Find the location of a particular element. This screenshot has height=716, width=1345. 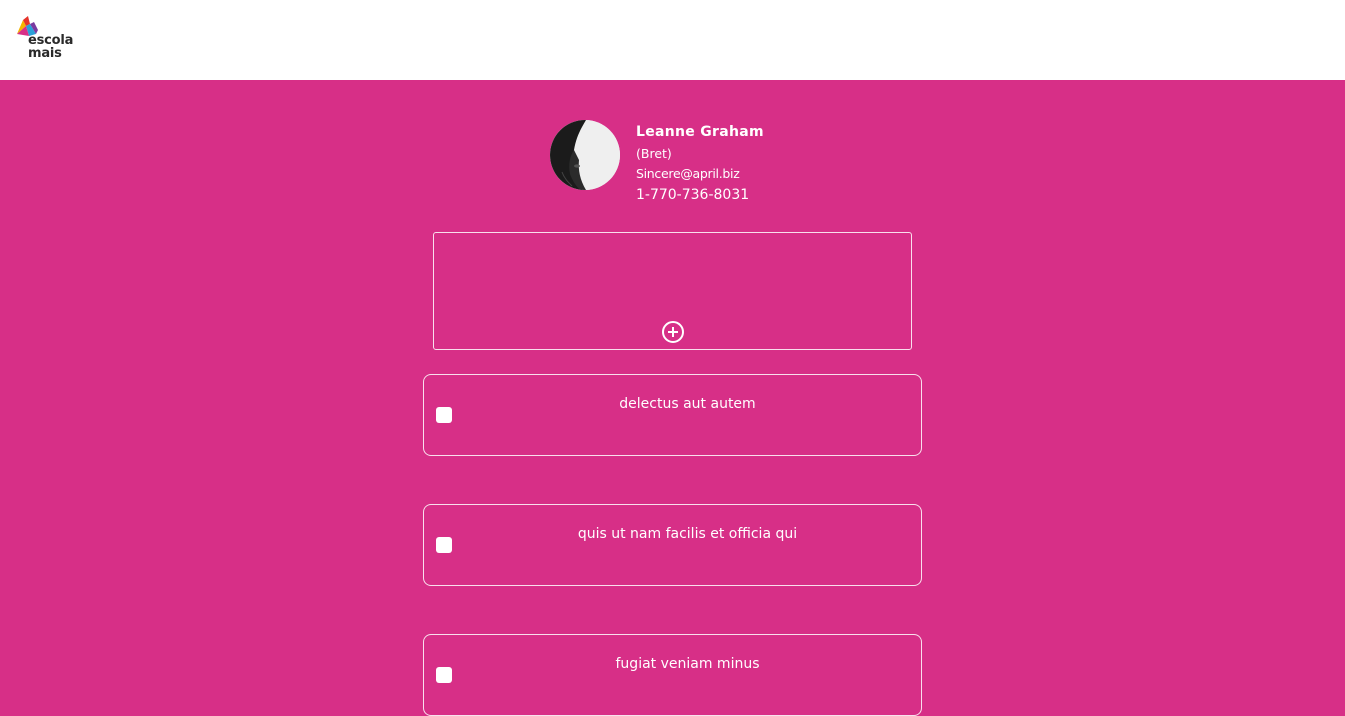

profile-phone: 1-770-736-8031 is located at coordinates (693, 195).